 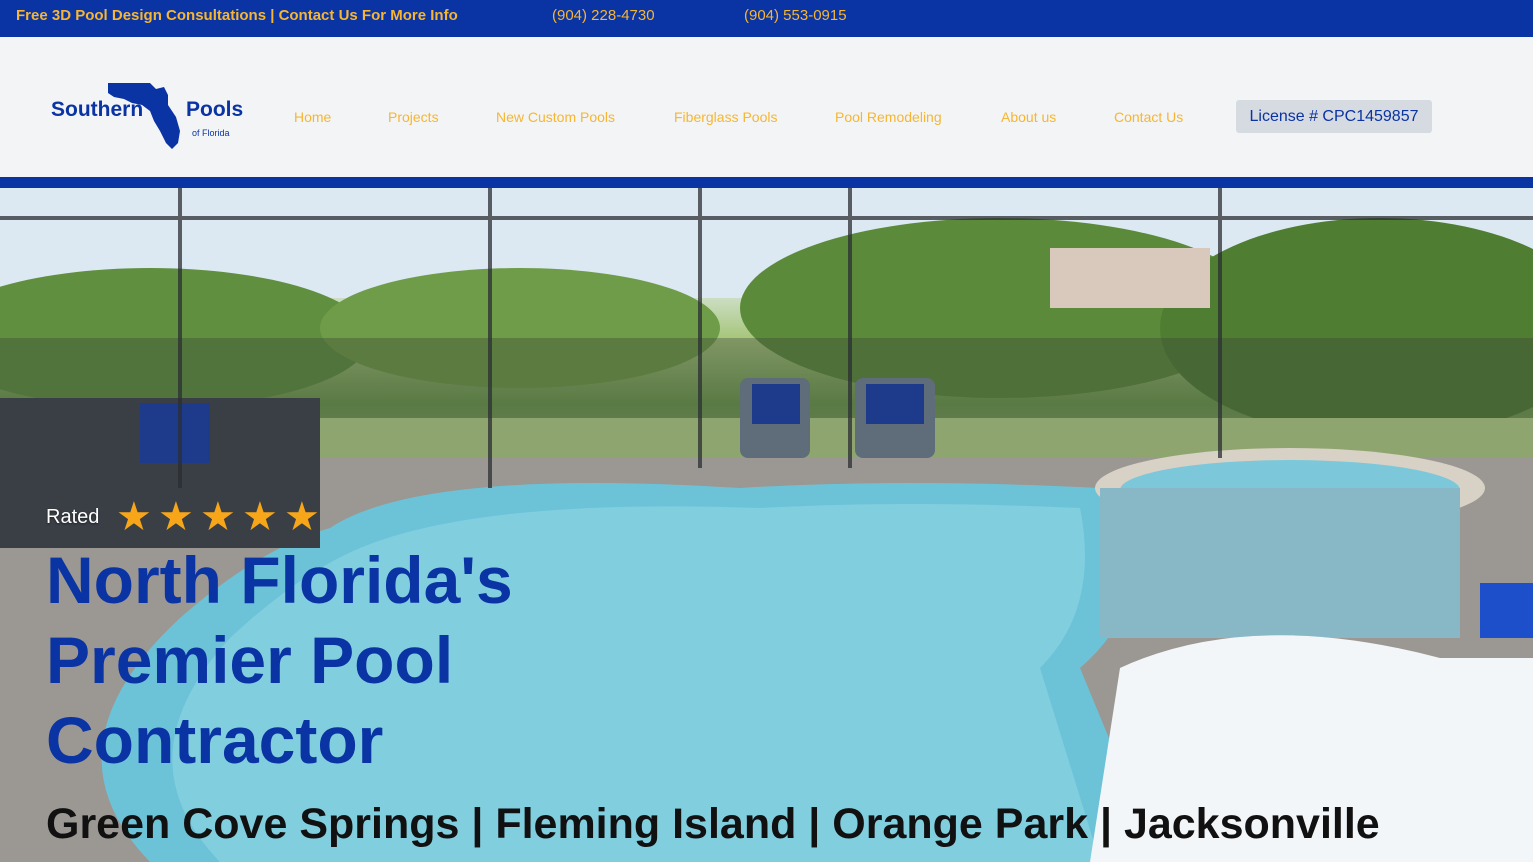 I want to click on nav-about-us: About us, so click(x=1028, y=117).